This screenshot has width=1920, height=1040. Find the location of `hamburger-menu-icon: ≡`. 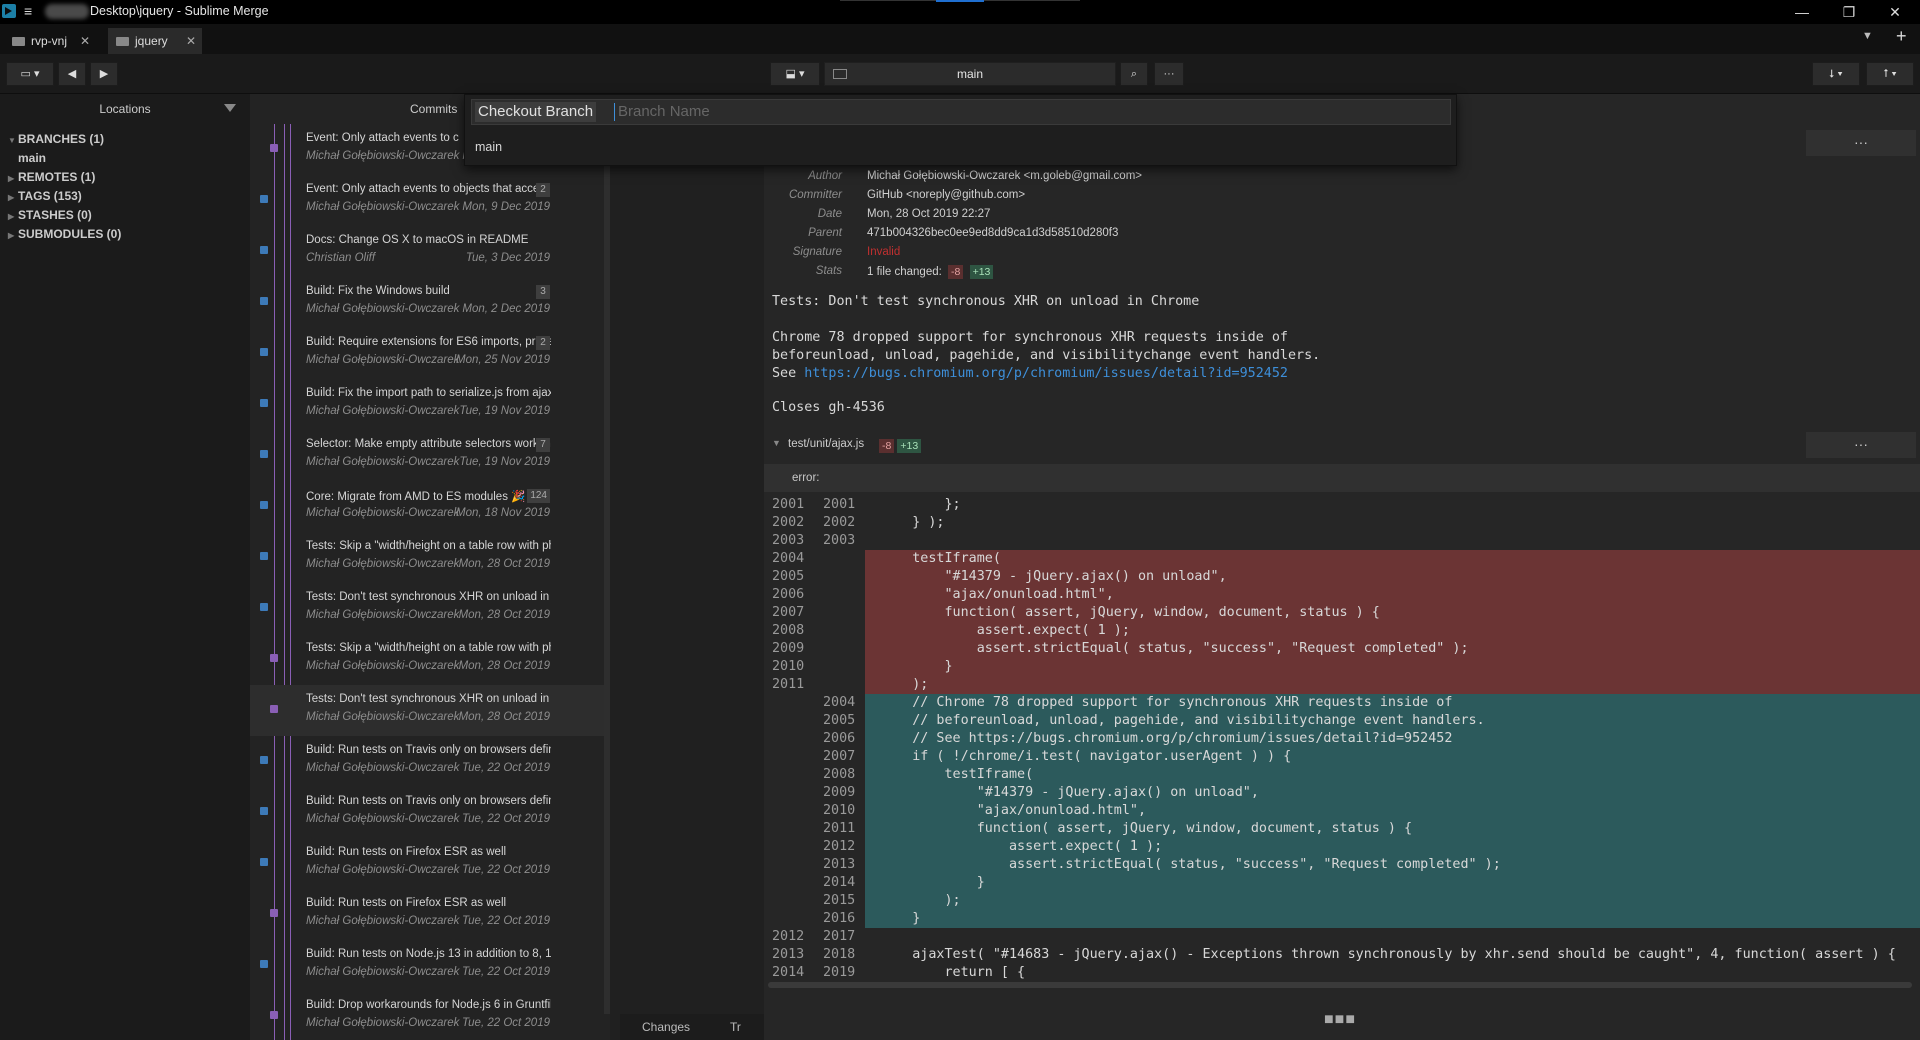

hamburger-menu-icon: ≡ is located at coordinates (28, 11).